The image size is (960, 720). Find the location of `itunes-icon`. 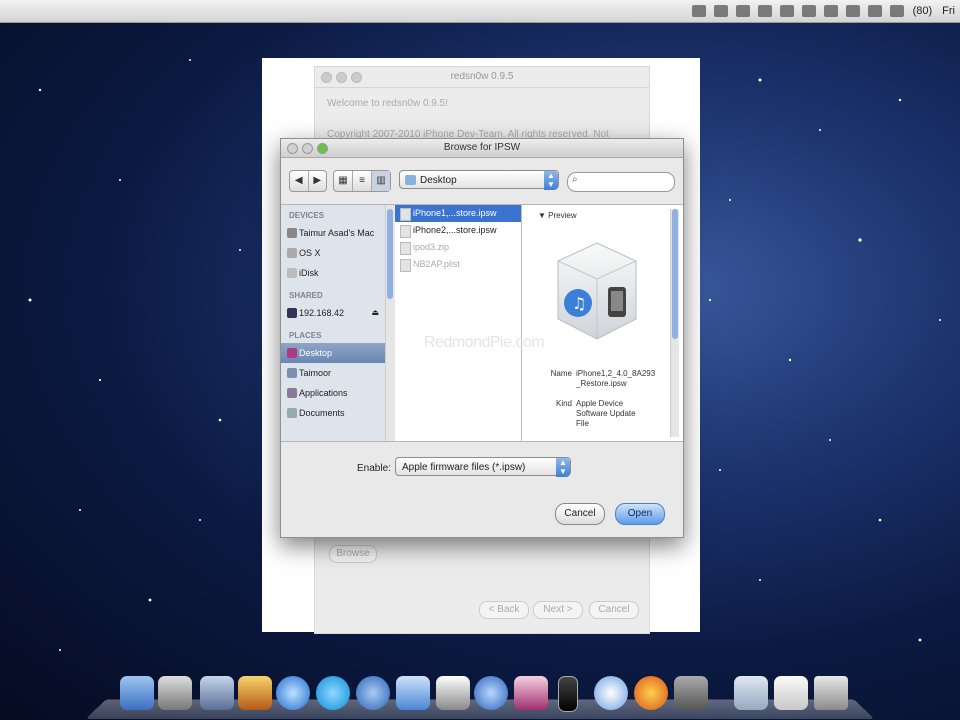

itunes-icon is located at coordinates (293, 693).